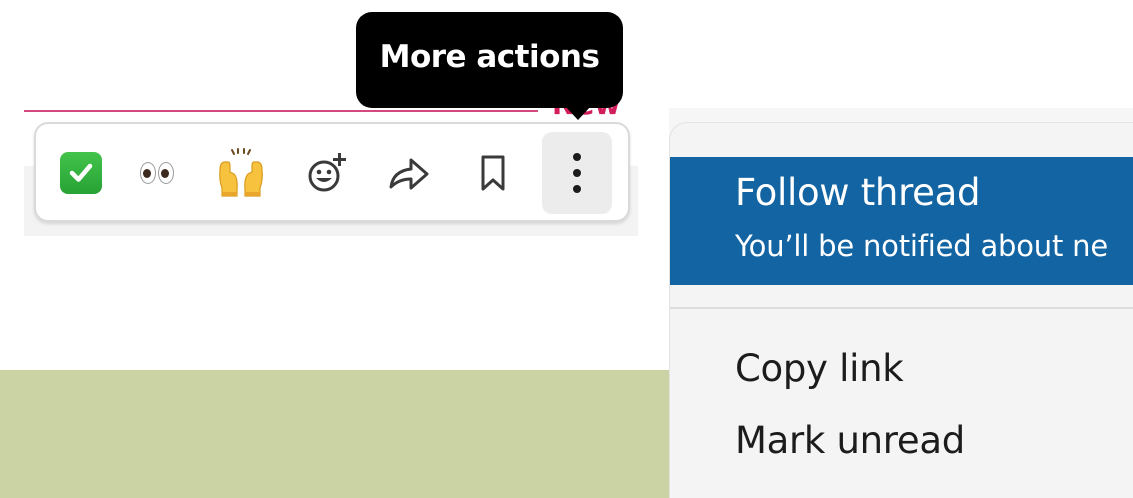 This screenshot has height=498, width=1133. Describe the element at coordinates (819, 368) in the screenshot. I see `copy-link-menu-item: Copy link` at that location.